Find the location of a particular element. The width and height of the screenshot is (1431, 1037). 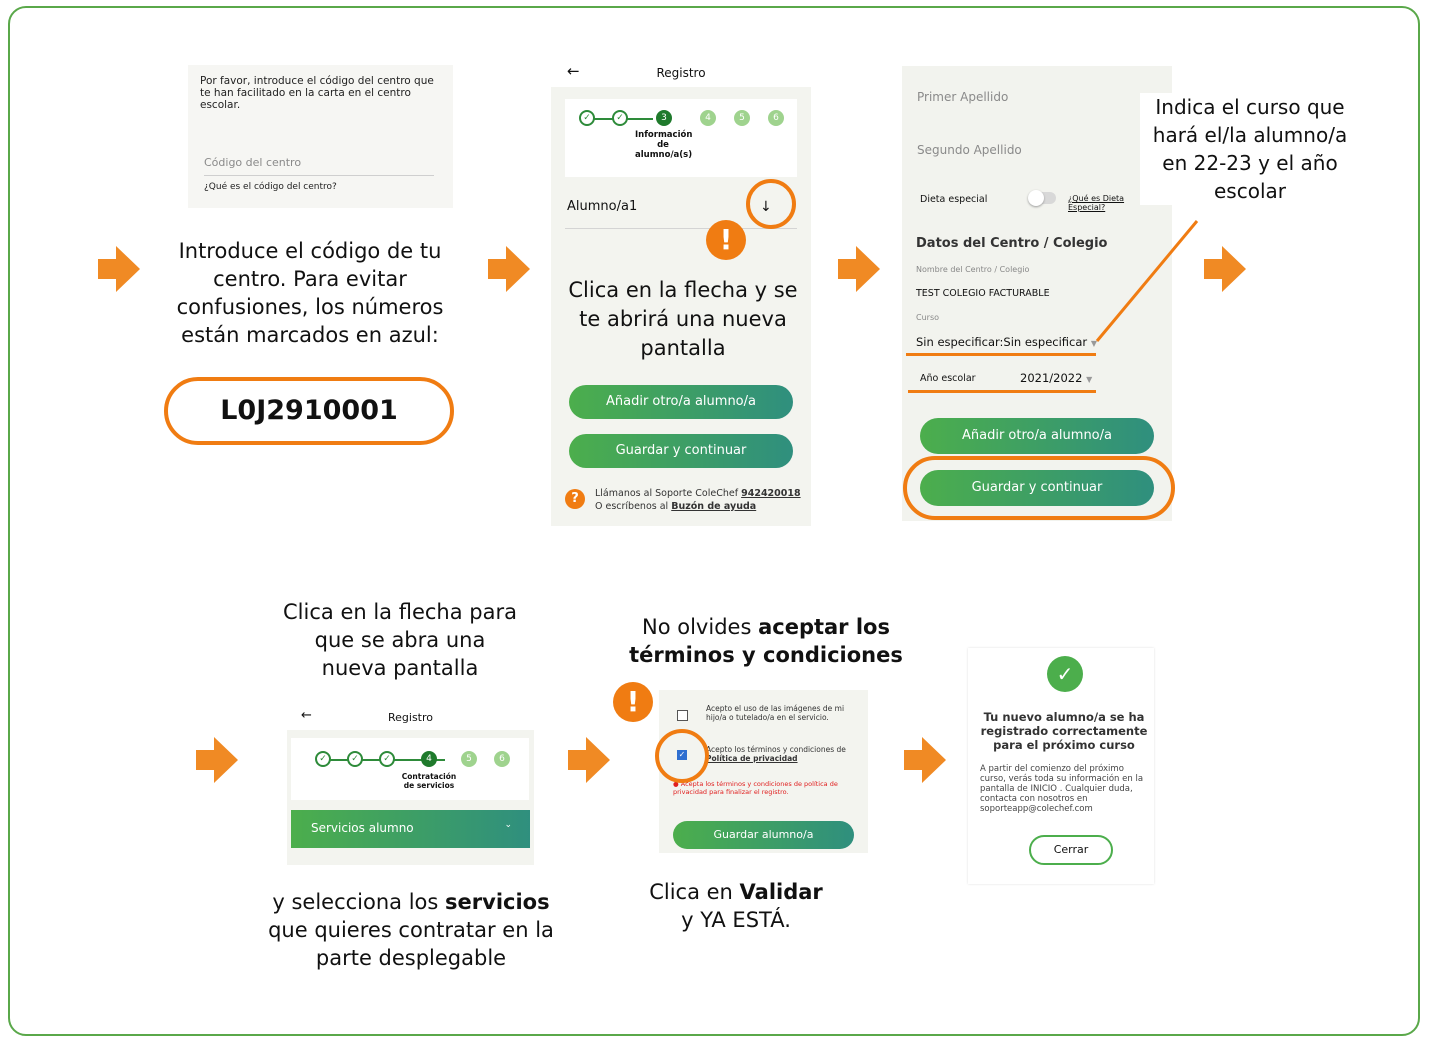

step-3-done-icon: ✓ is located at coordinates (387, 759).